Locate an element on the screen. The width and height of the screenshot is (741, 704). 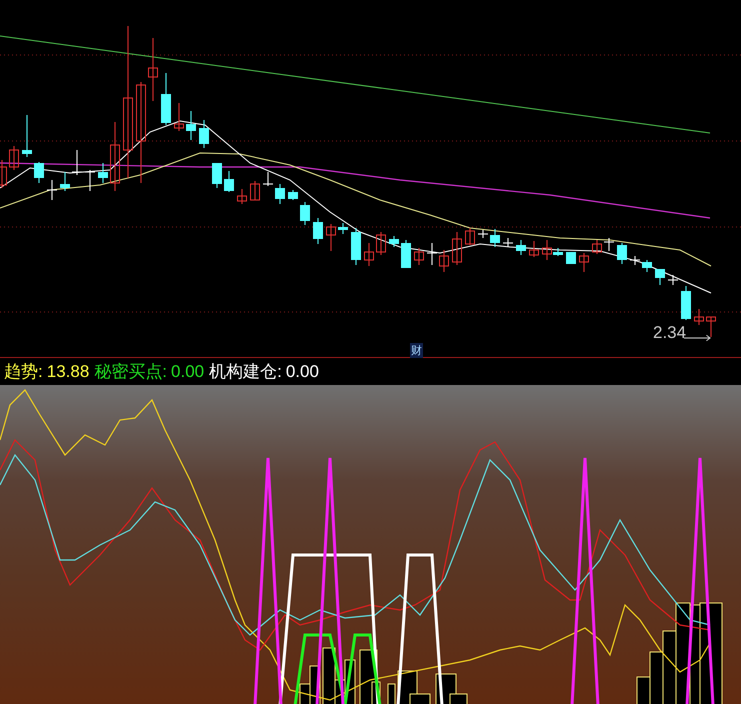
histogram-bar is located at coordinates (392, 694).